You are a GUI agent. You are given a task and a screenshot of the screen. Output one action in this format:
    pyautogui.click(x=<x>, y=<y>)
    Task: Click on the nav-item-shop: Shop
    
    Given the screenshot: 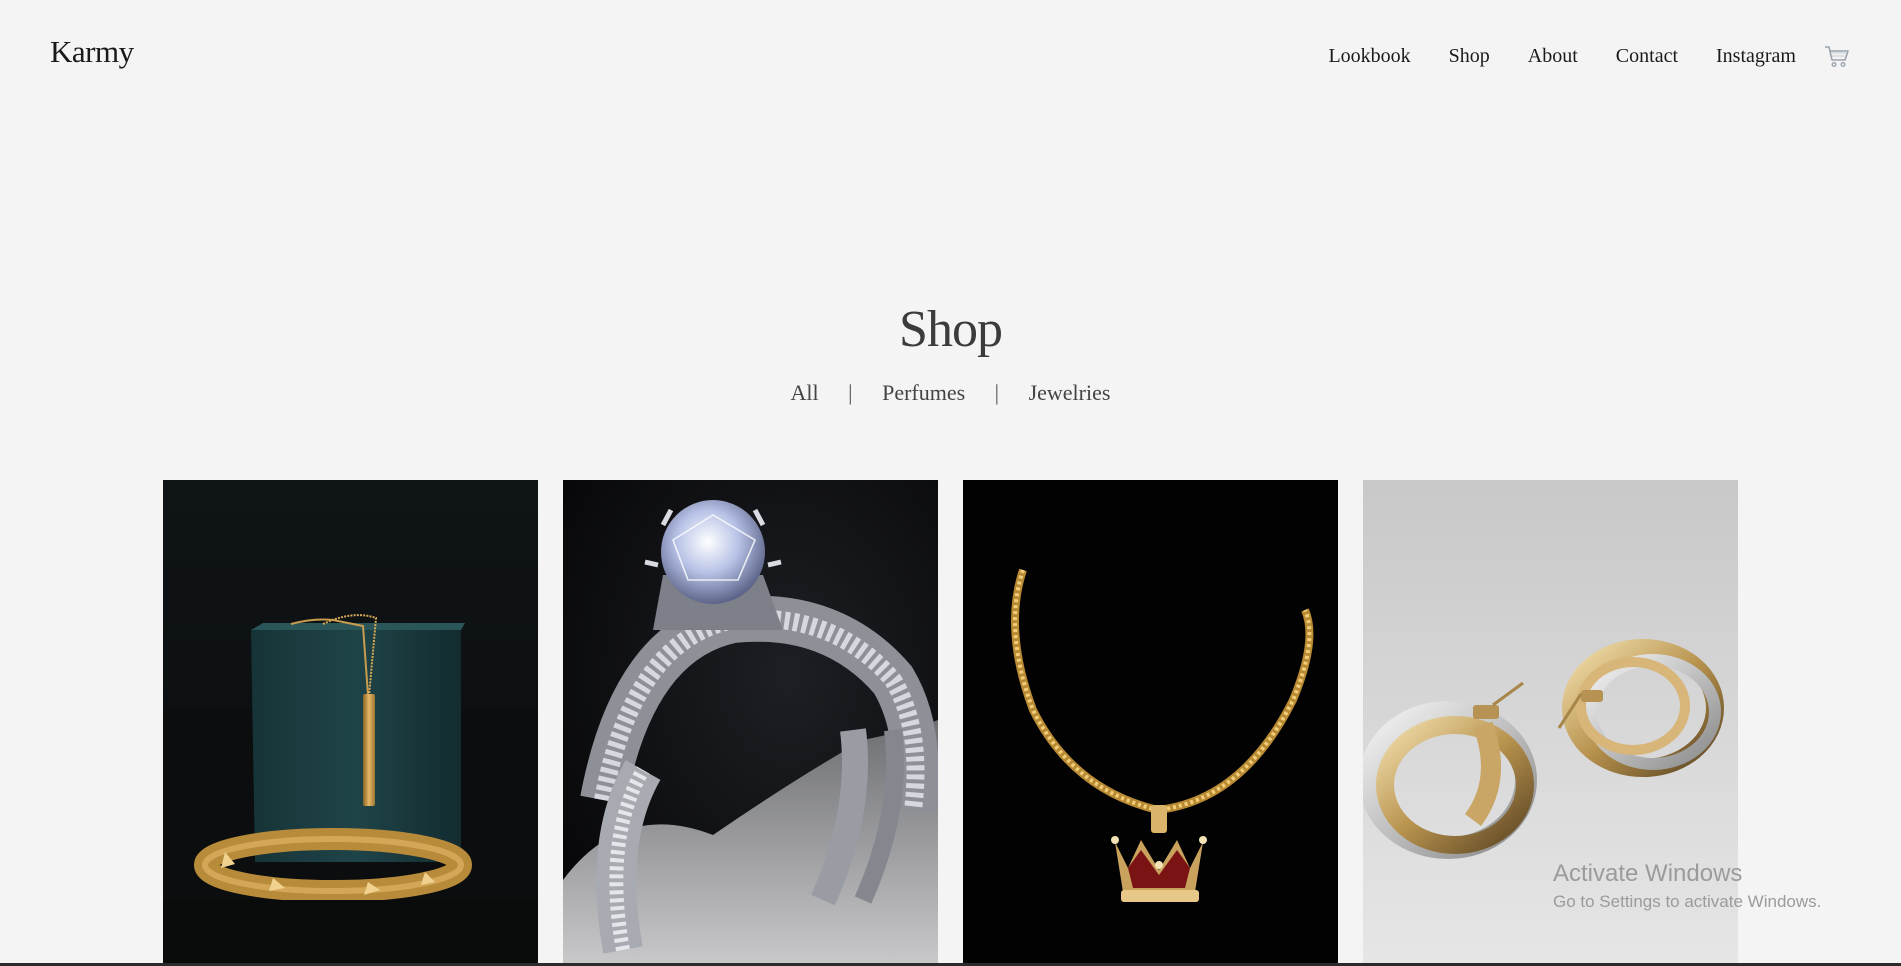 What is the action you would take?
    pyautogui.click(x=1469, y=56)
    